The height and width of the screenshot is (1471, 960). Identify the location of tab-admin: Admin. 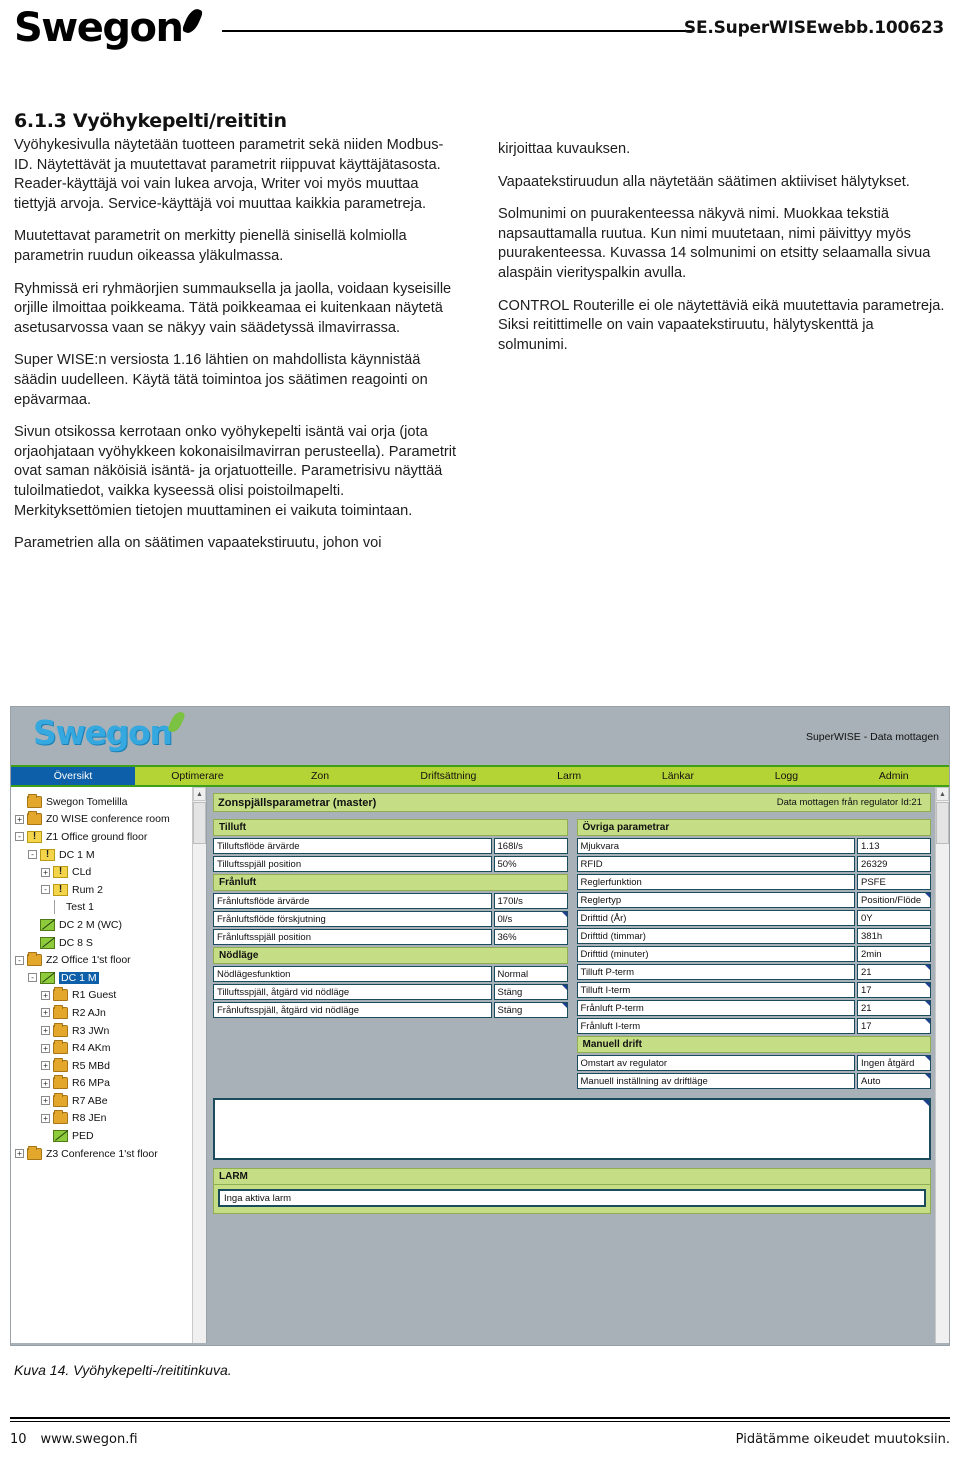
(894, 776).